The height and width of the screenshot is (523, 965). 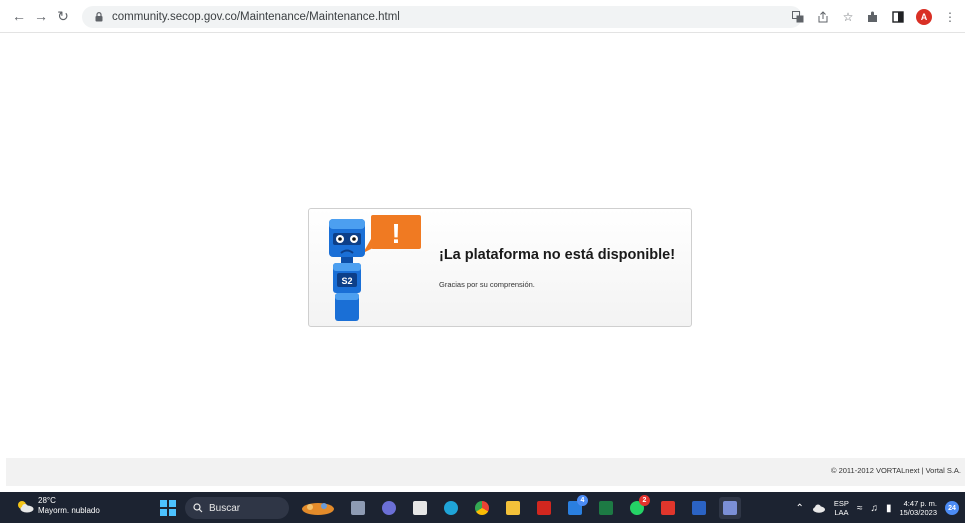 What do you see at coordinates (198, 508) in the screenshot?
I see `search-icon` at bounding box center [198, 508].